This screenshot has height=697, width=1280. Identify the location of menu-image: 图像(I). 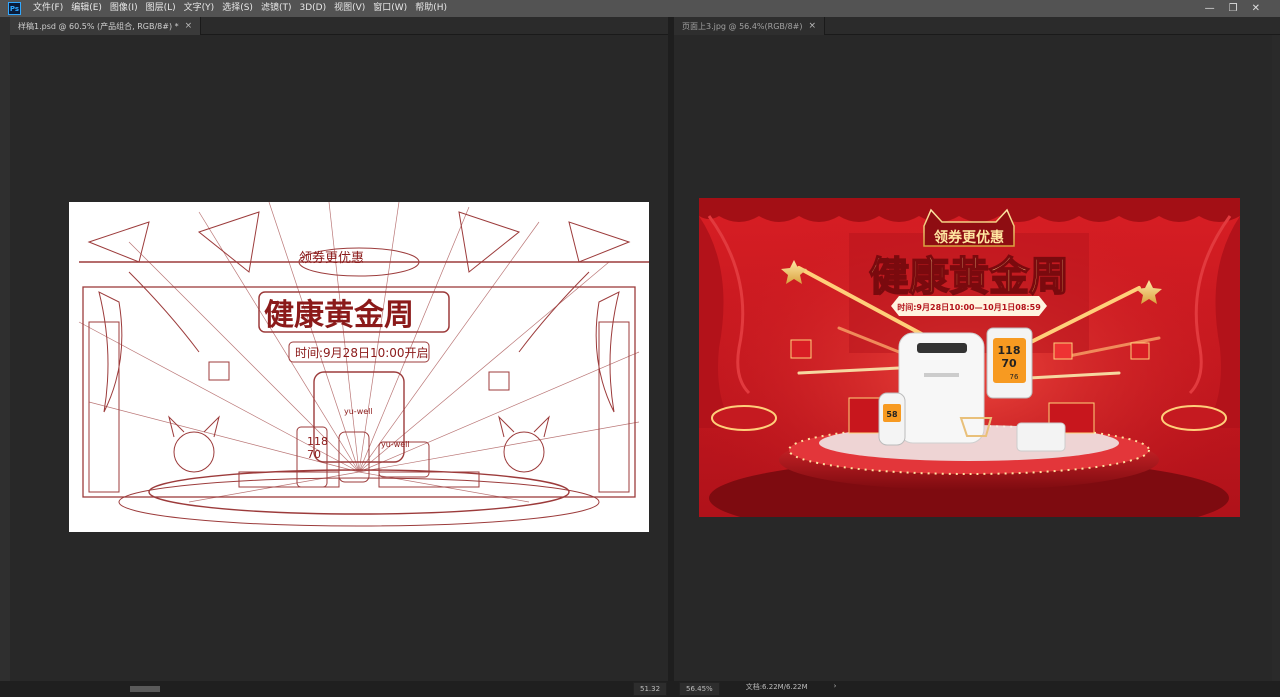
(124, 8).